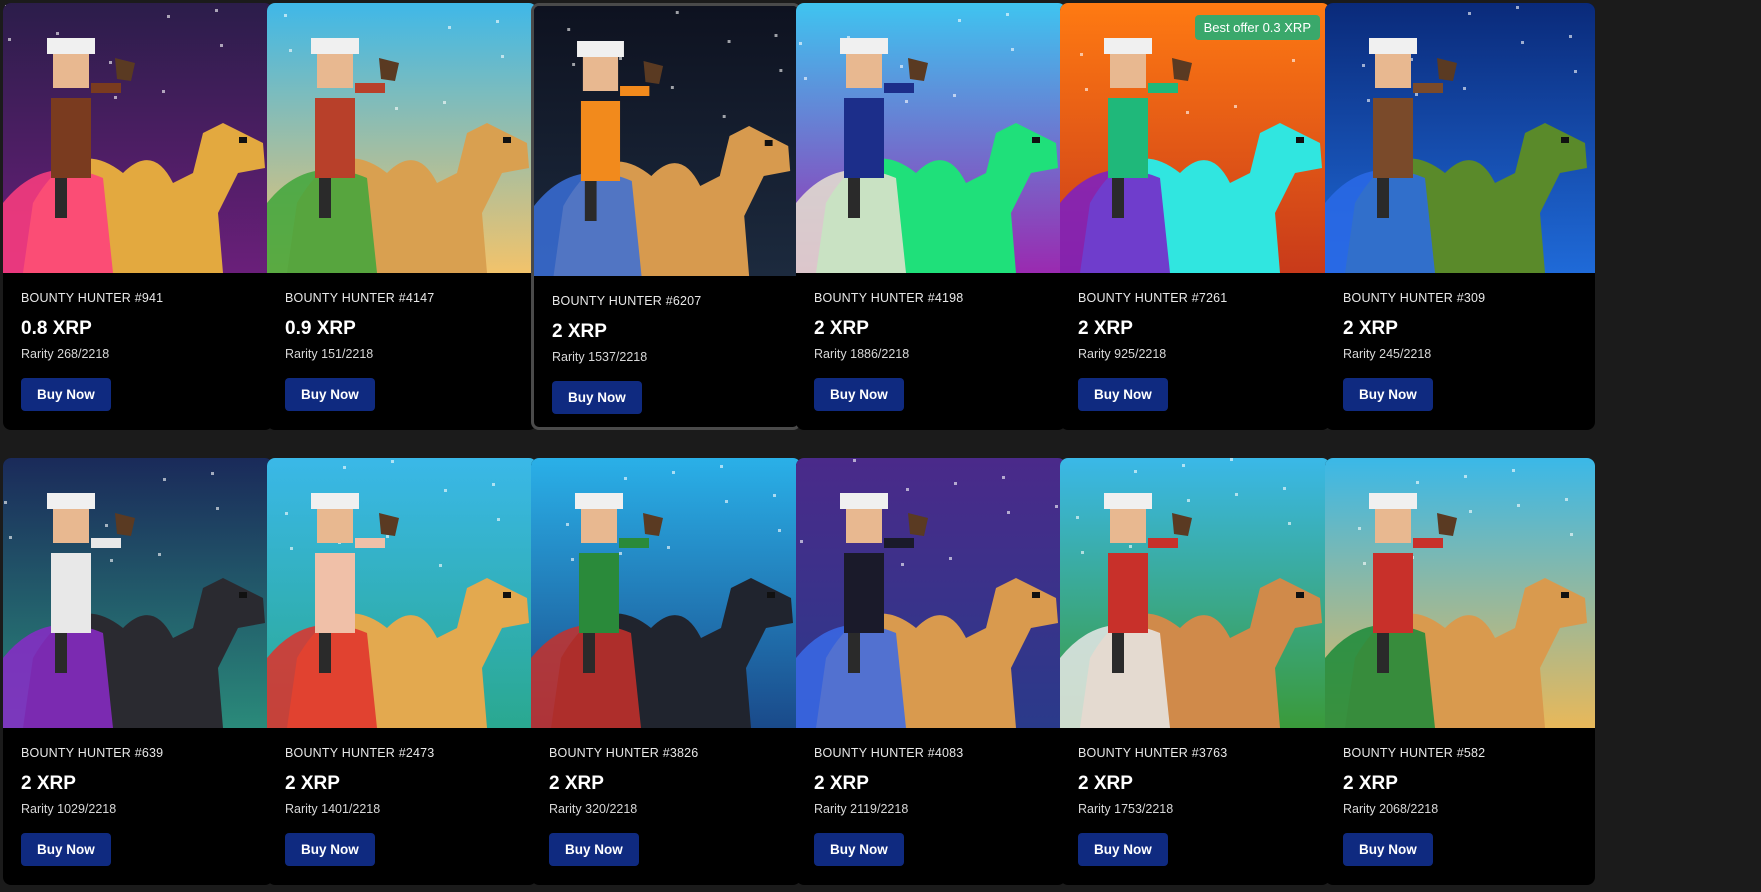 This screenshot has height=892, width=1761. Describe the element at coordinates (1370, 328) in the screenshot. I see `nft-price: 2 XRP` at that location.